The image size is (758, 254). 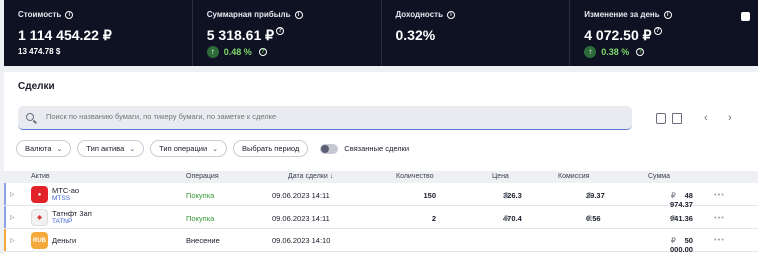 I want to click on mts-logo-icon: ●, so click(x=39, y=194).